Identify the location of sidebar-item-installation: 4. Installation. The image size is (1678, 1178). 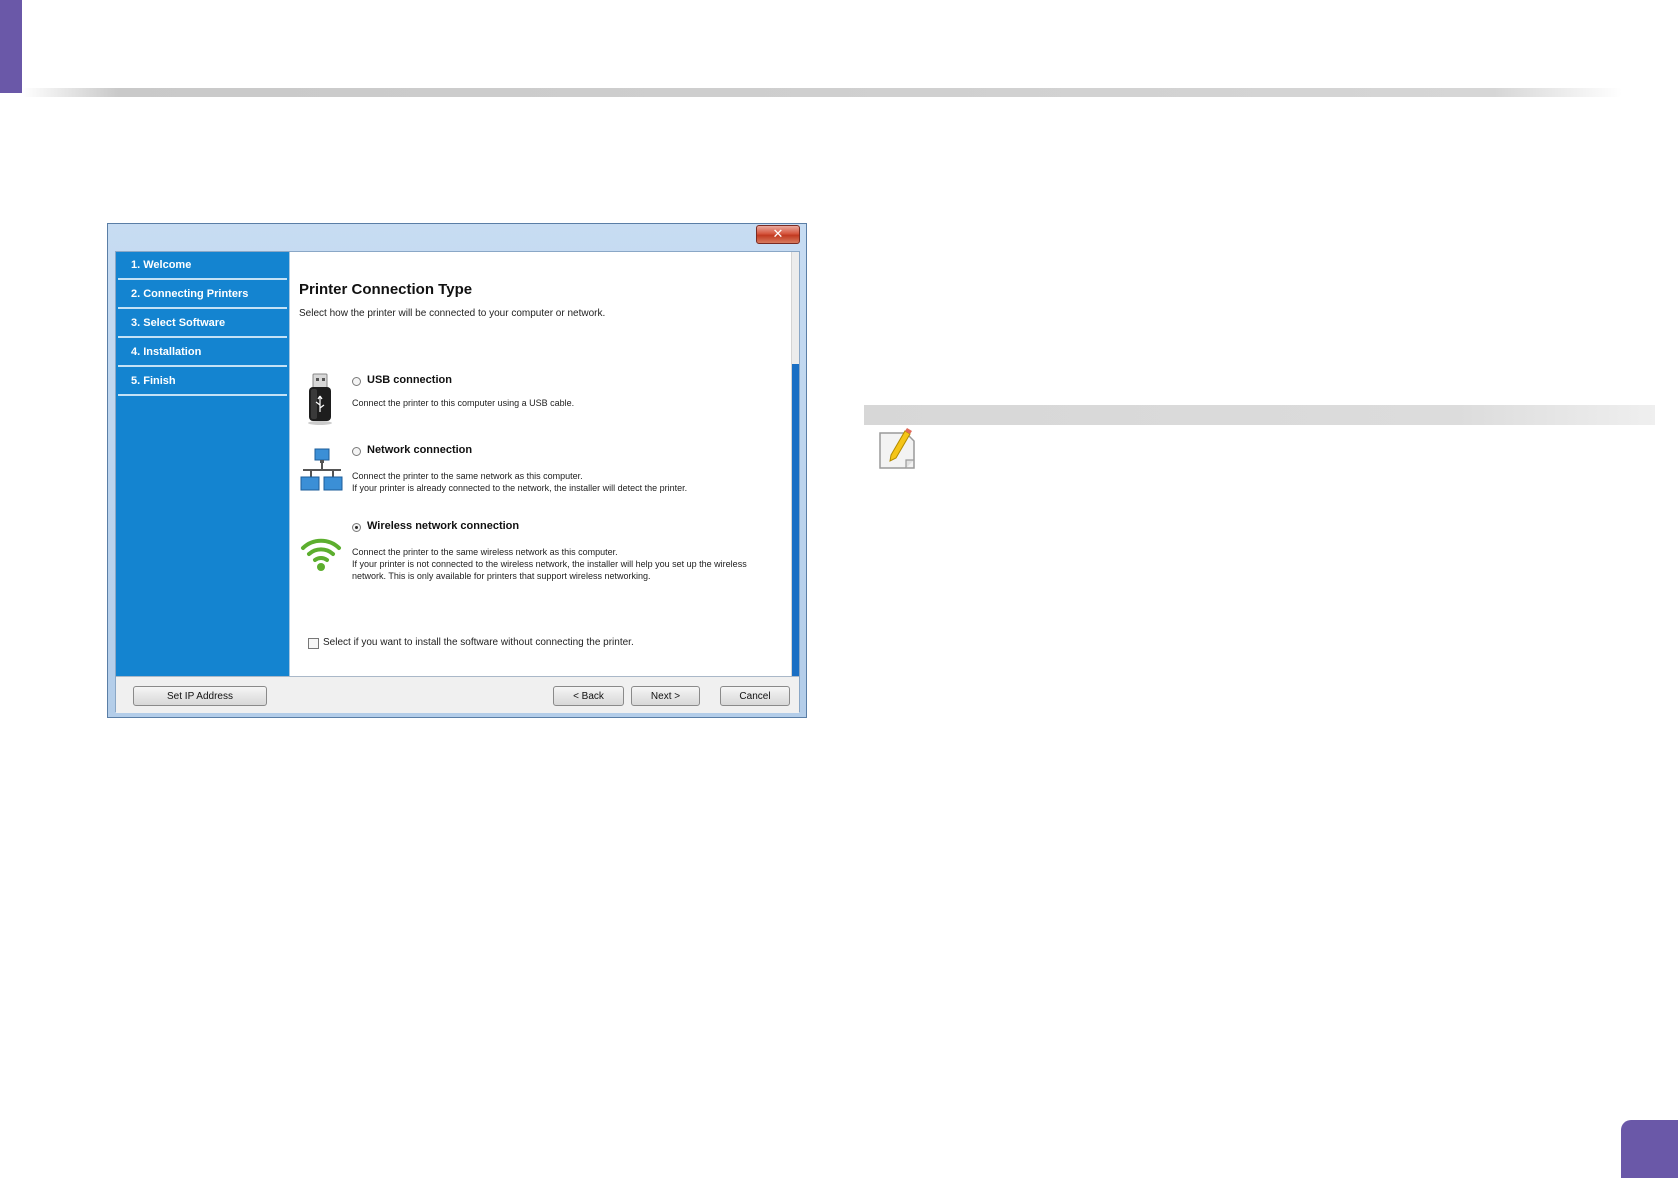
(202, 353).